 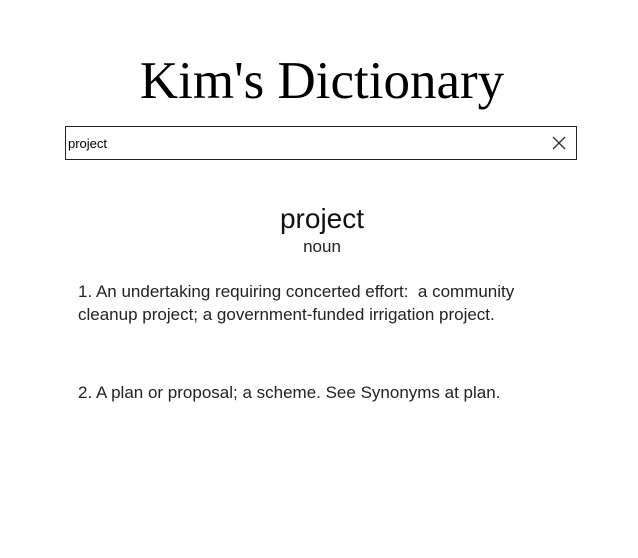 What do you see at coordinates (303, 143) in the screenshot?
I see `search-input` at bounding box center [303, 143].